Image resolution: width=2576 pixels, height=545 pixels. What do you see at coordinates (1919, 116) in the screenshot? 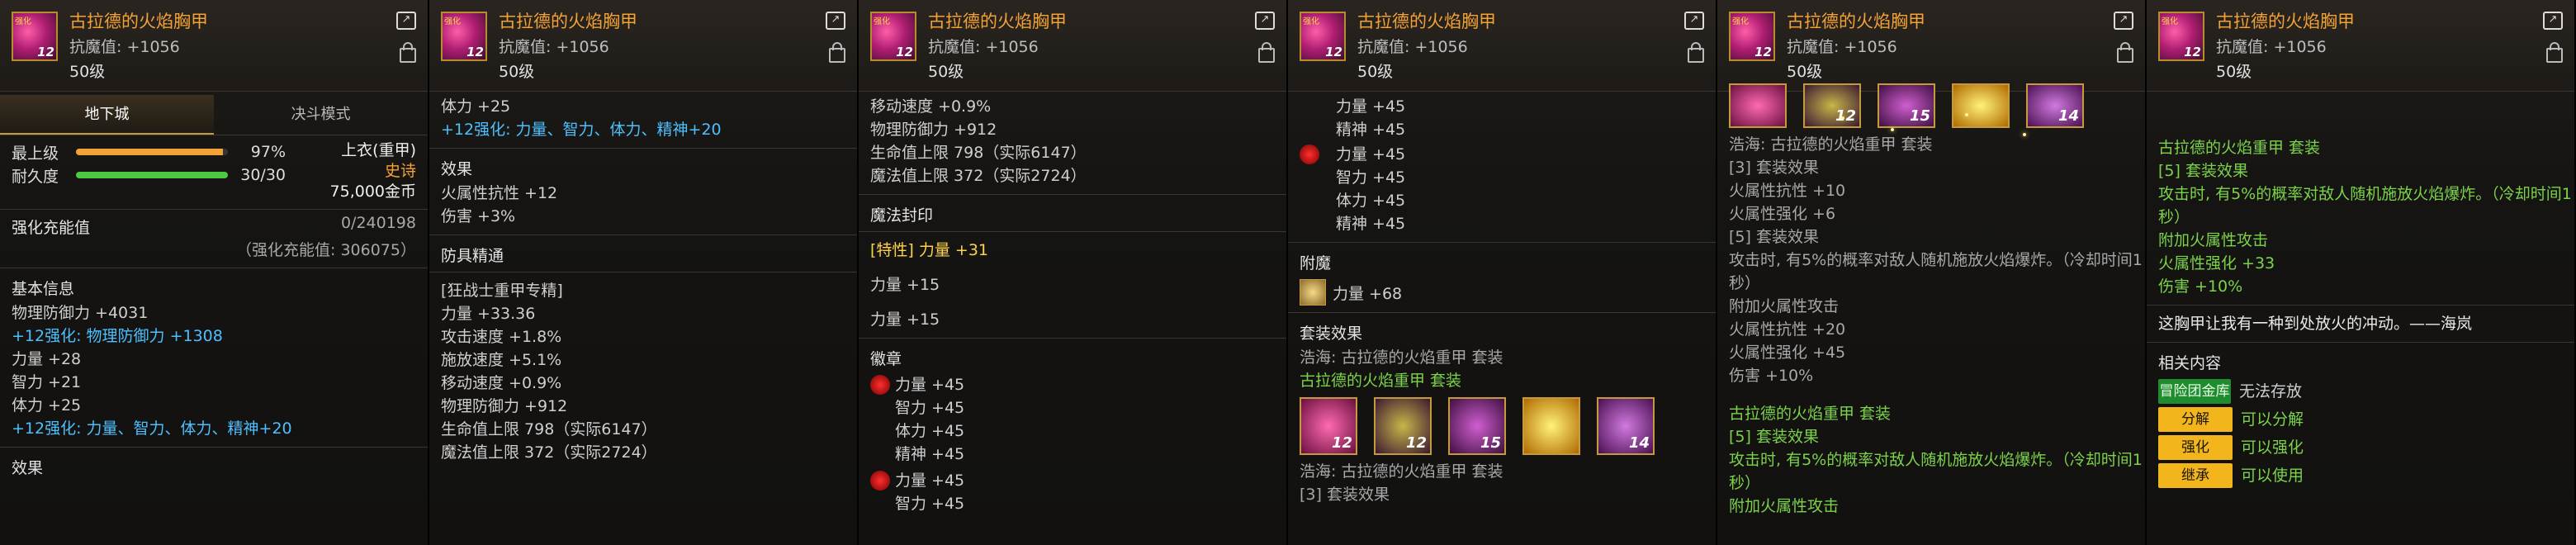
I see `set-icon-level: 15` at bounding box center [1919, 116].